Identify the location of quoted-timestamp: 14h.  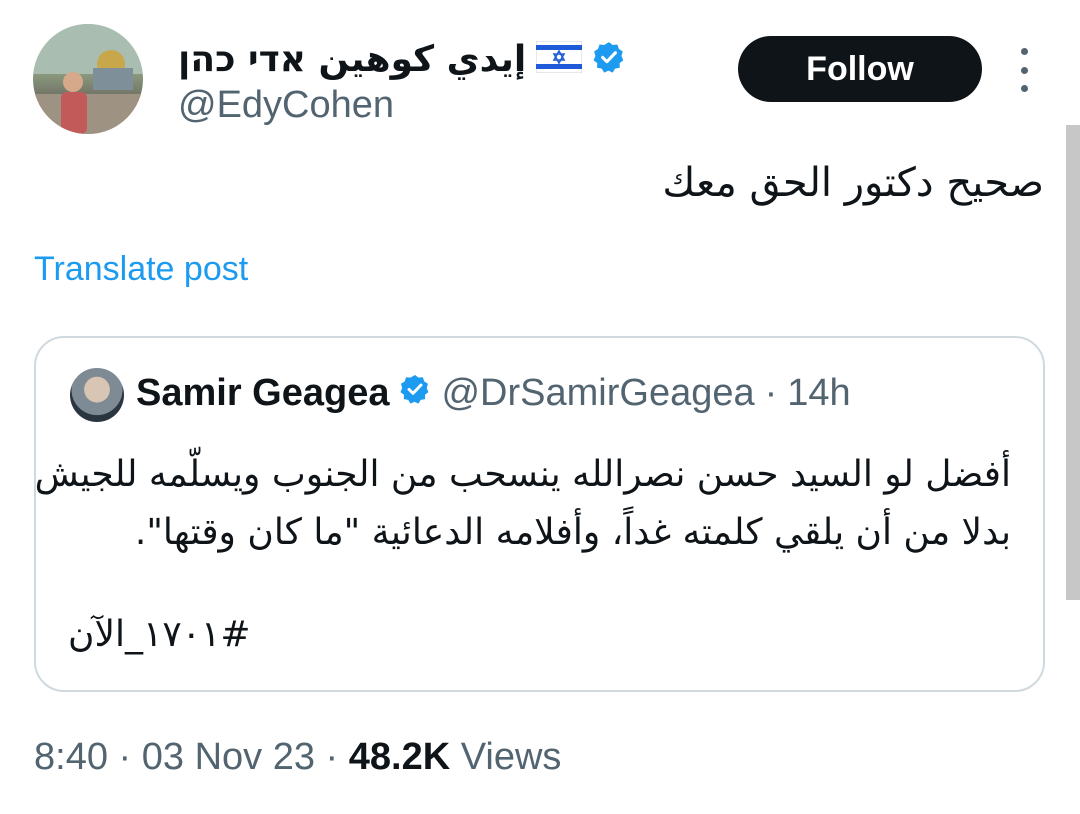
(818, 393).